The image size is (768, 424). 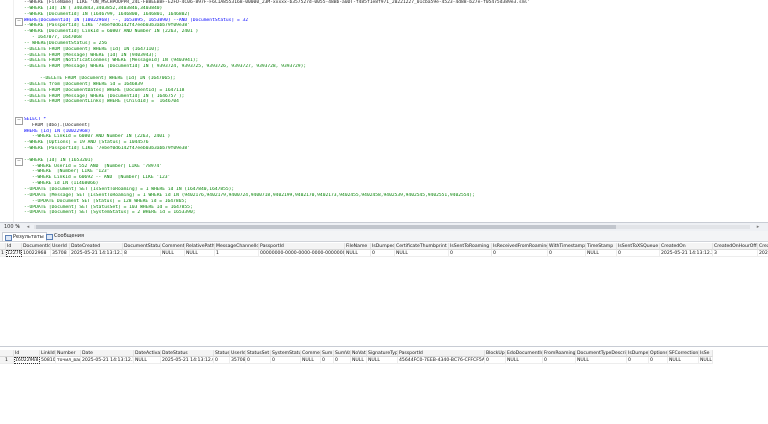 I want to click on column-header: DateActivated, so click(x=147, y=353).